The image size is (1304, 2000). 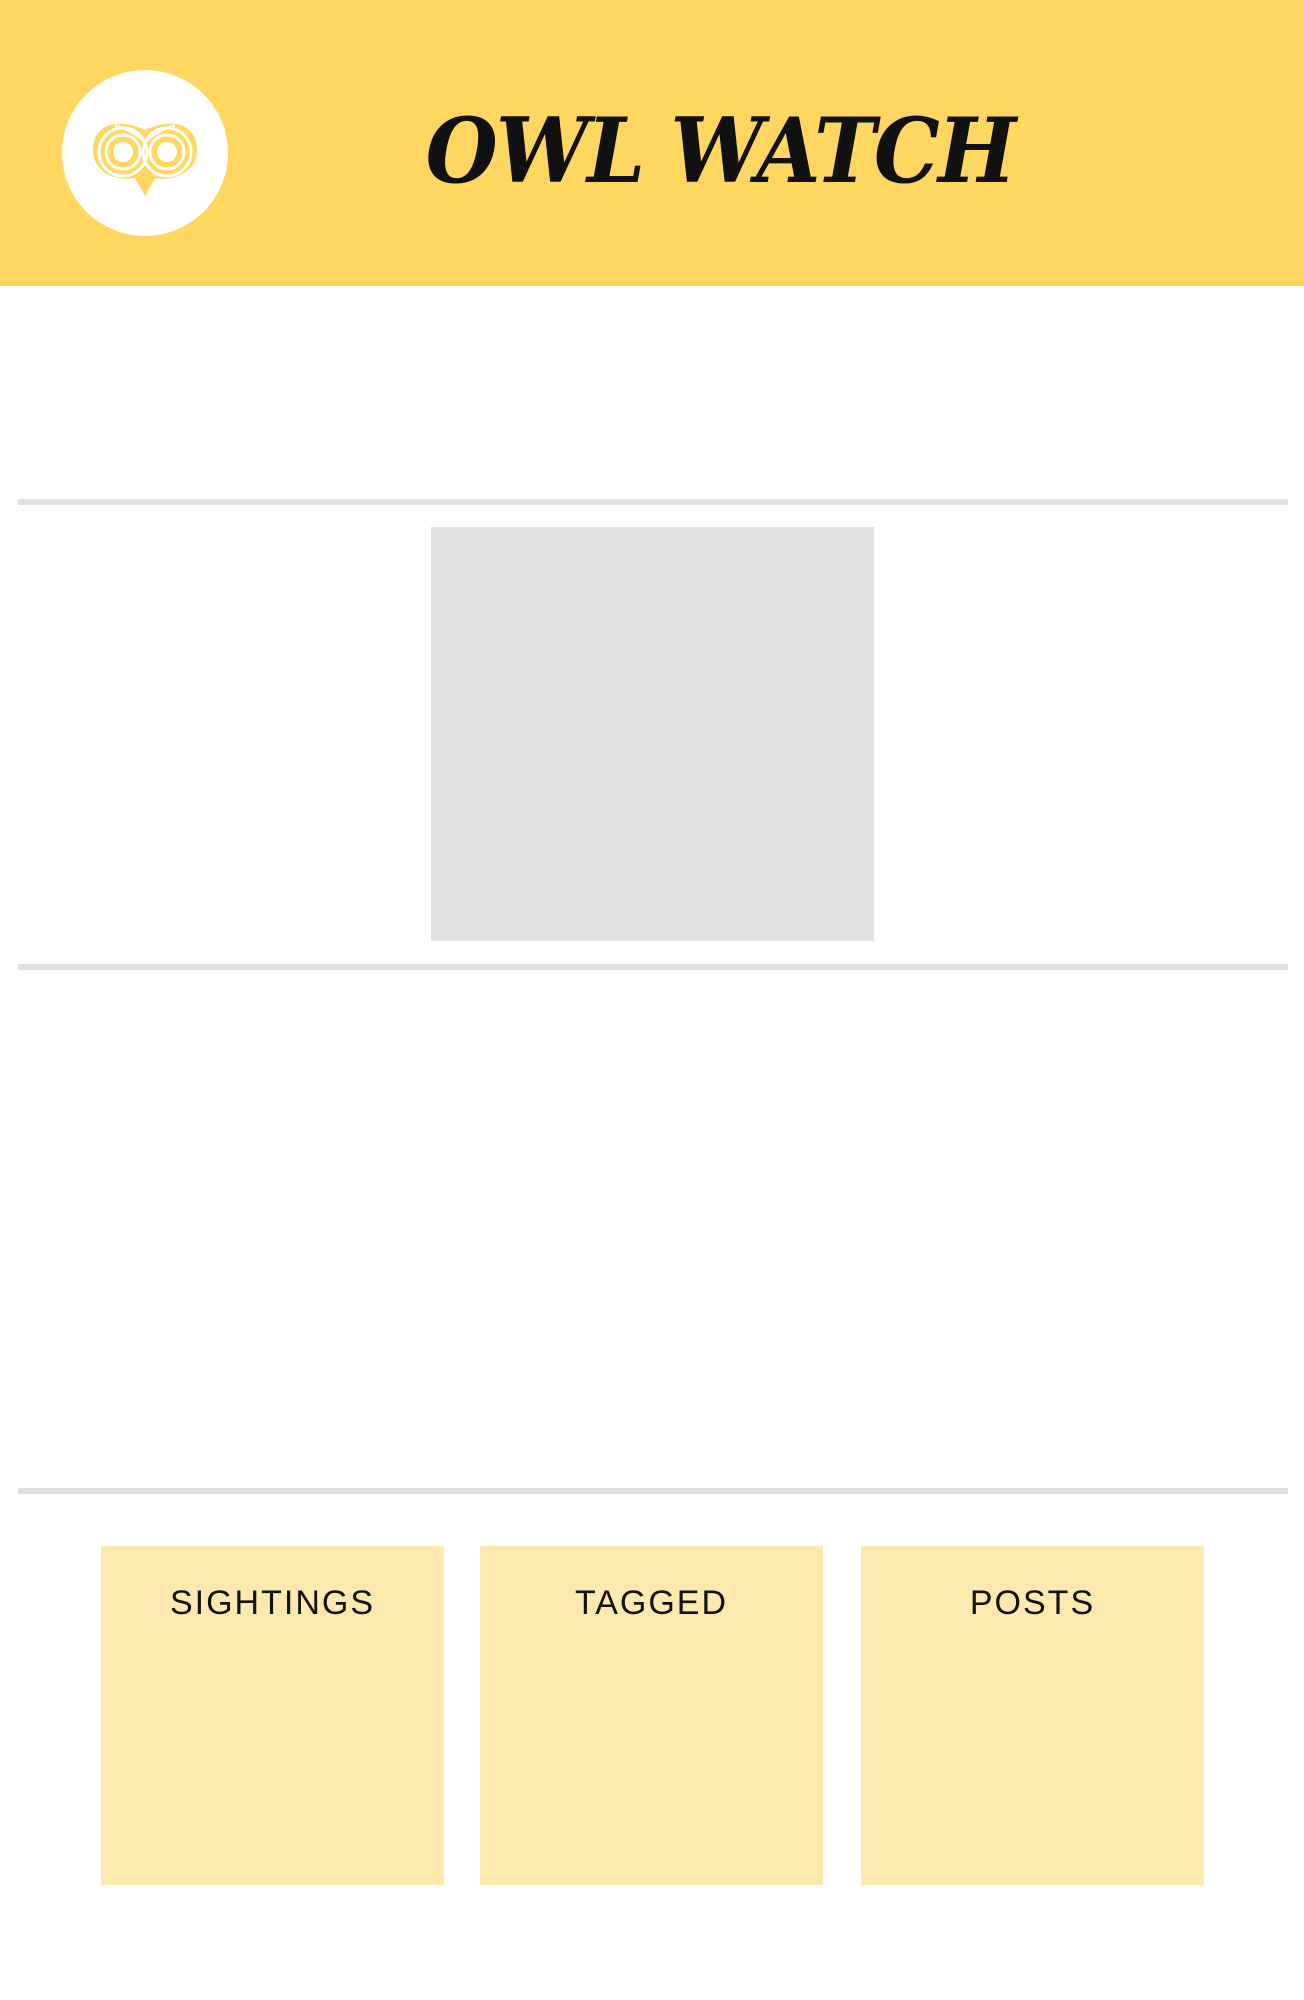 I want to click on owl-logo, so click(x=145, y=153).